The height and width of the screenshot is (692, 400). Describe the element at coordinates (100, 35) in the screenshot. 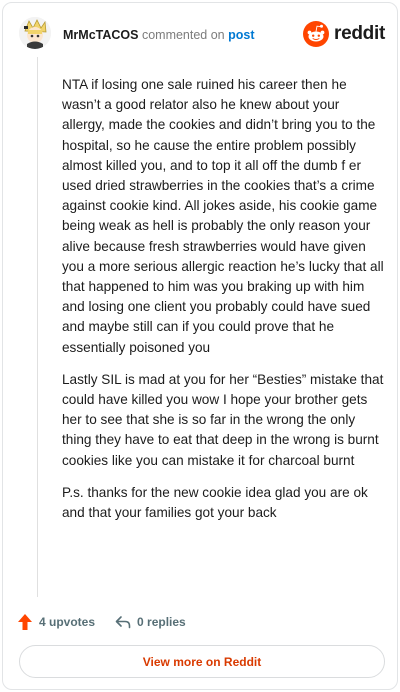

I see `username-link: MrMcTACOS` at that location.